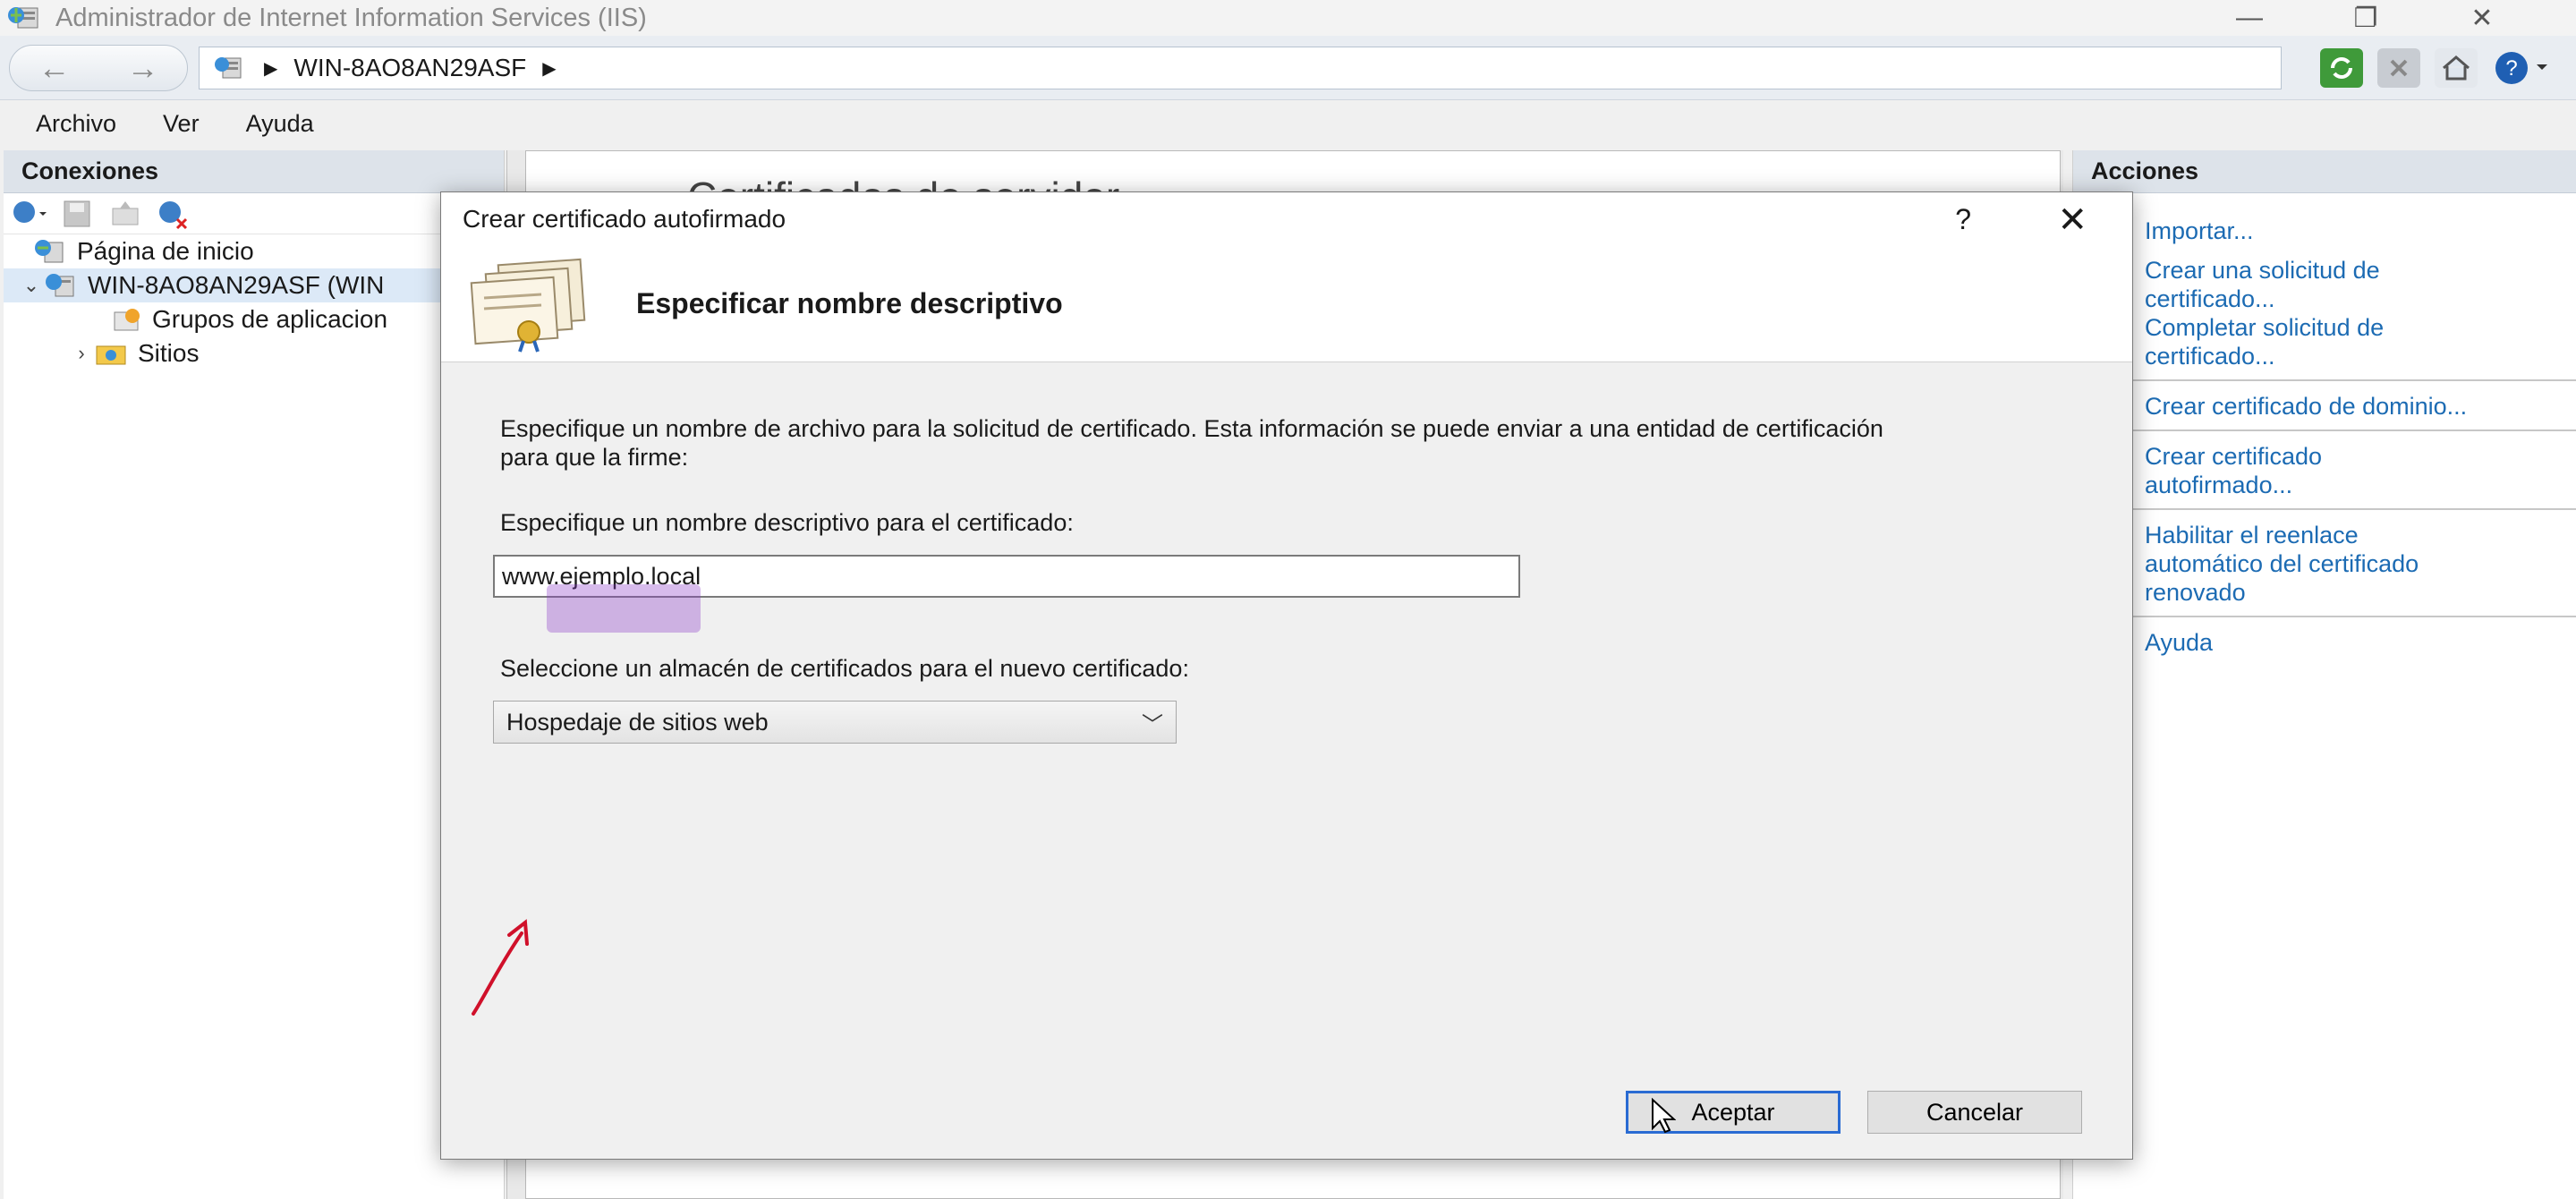 This screenshot has width=2576, height=1199. I want to click on up-folder-icon, so click(125, 214).